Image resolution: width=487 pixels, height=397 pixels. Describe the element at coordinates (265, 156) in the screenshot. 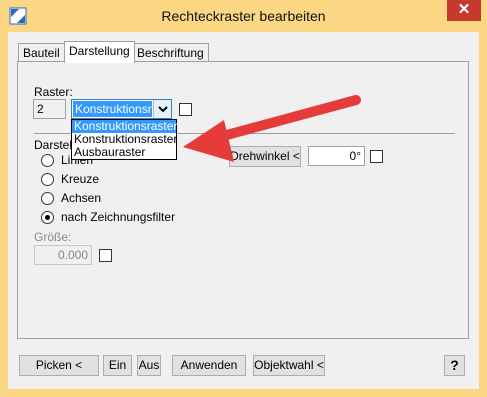

I see `drehwinkel-button: Drehwinkel <` at that location.